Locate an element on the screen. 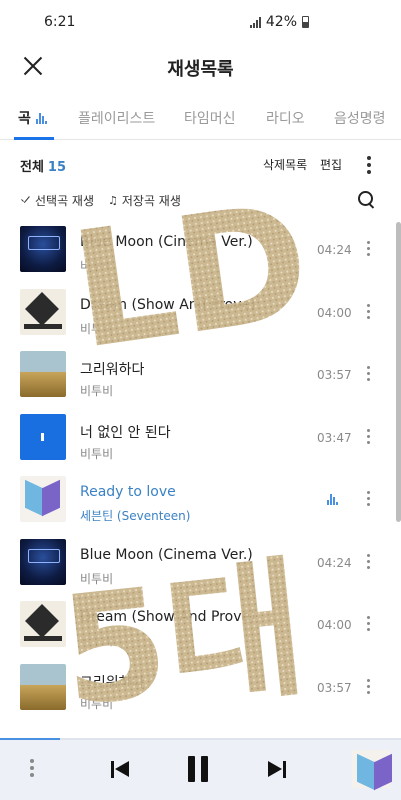 The height and width of the screenshot is (800, 401). tab-playlists: 플레이리스트 is located at coordinates (116, 118).